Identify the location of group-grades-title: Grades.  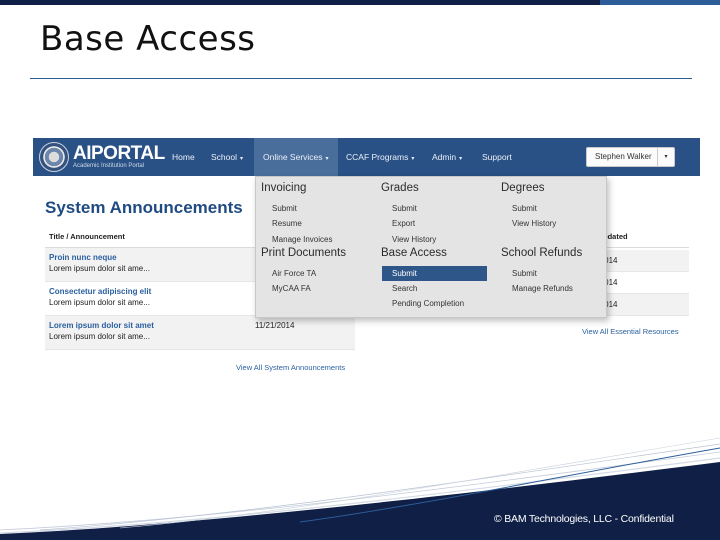
(400, 188).